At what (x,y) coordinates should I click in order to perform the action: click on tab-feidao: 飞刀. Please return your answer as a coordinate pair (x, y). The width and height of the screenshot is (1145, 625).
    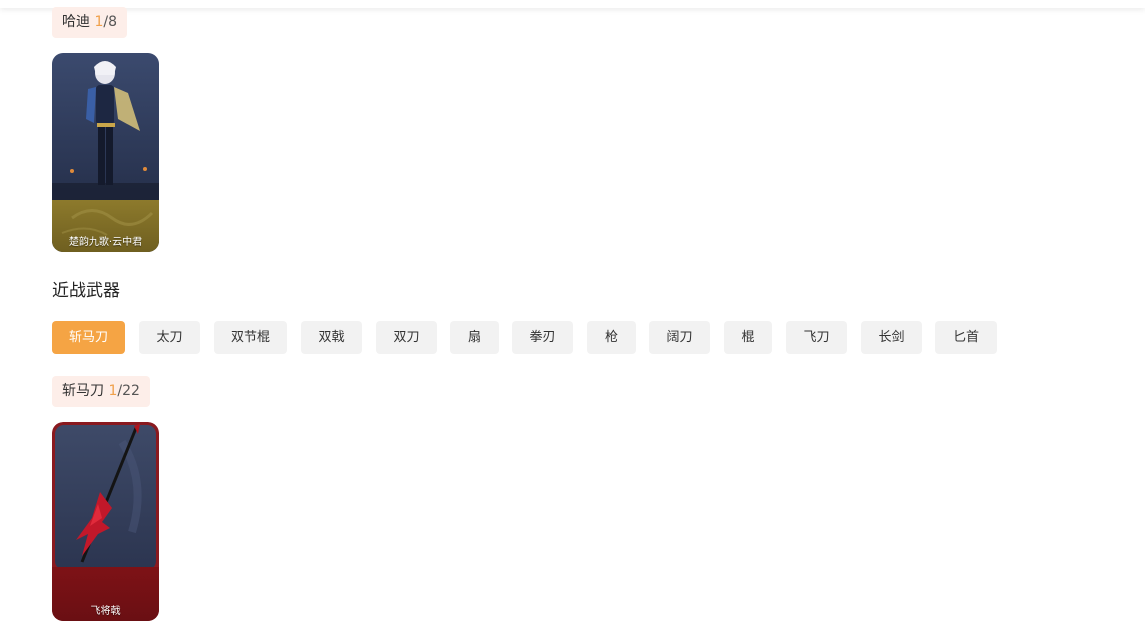
    Looking at the image, I should click on (816, 337).